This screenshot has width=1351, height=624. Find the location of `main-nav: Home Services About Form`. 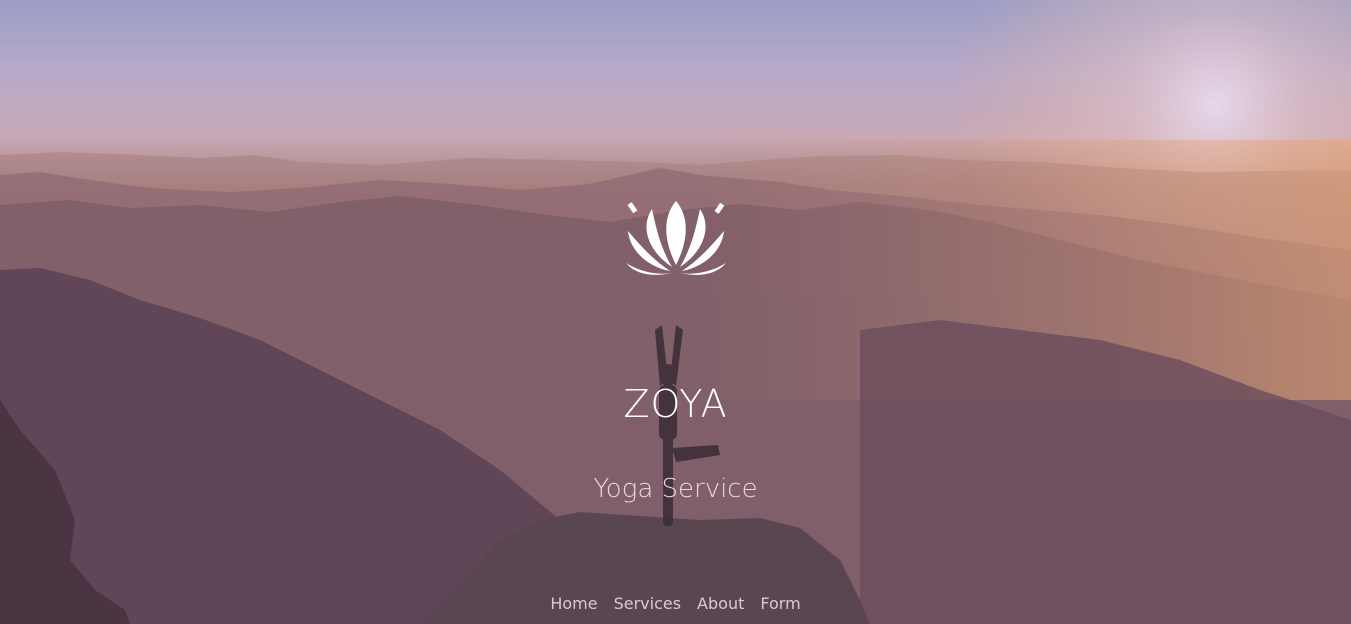

main-nav: Home Services About Form is located at coordinates (675, 603).